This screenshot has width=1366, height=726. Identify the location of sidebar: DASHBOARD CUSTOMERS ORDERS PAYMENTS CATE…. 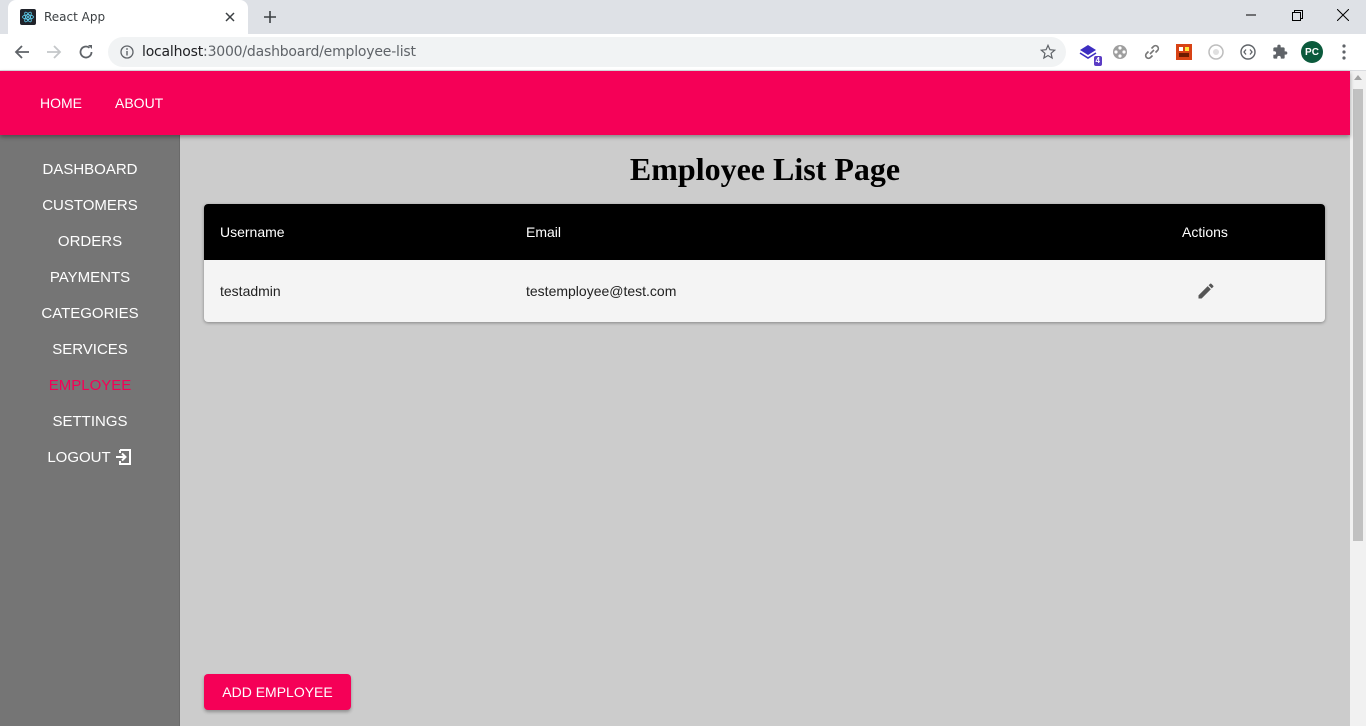
(90, 430).